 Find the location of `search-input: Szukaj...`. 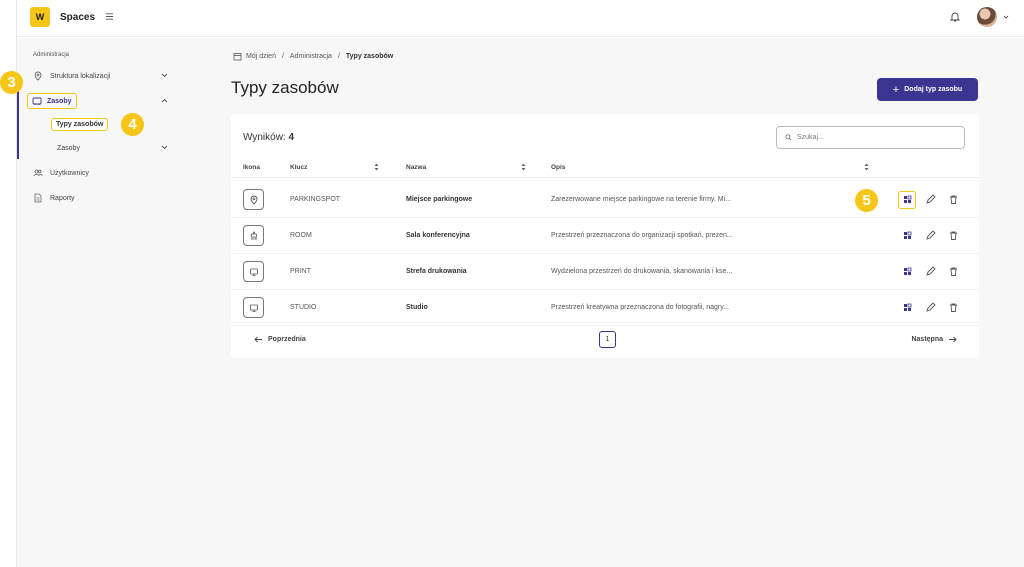

search-input: Szukaj... is located at coordinates (870, 137).